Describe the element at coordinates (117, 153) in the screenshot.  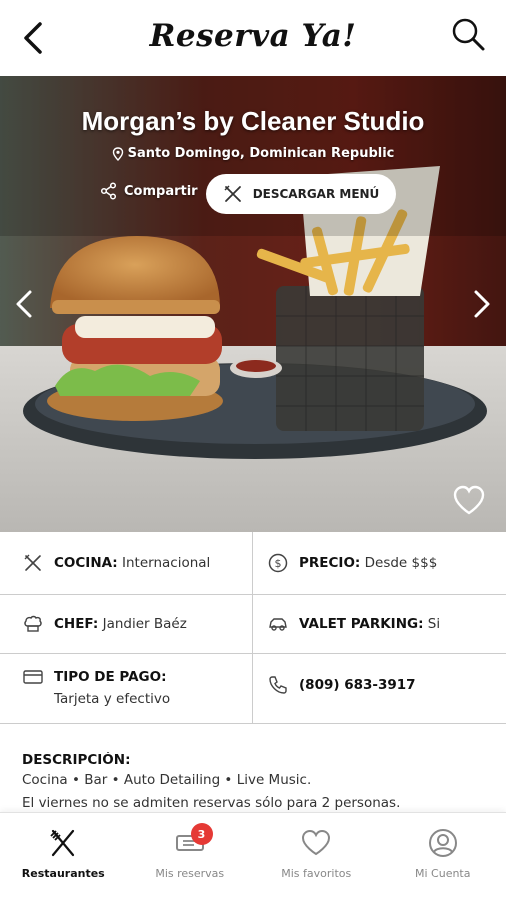
I see `location-pin-icon` at that location.